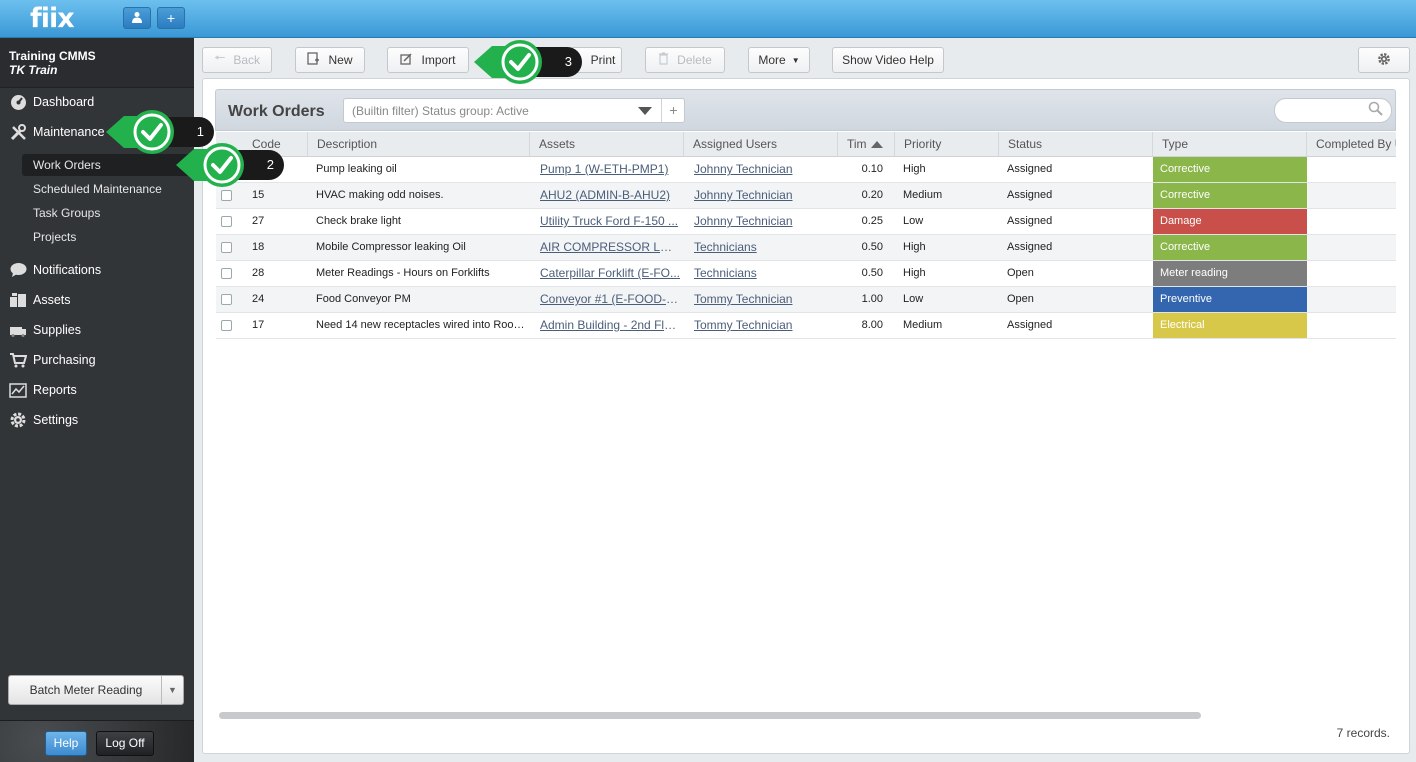 The image size is (1416, 762). Describe the element at coordinates (872, 221) in the screenshot. I see `cell-time: 0.25` at that location.